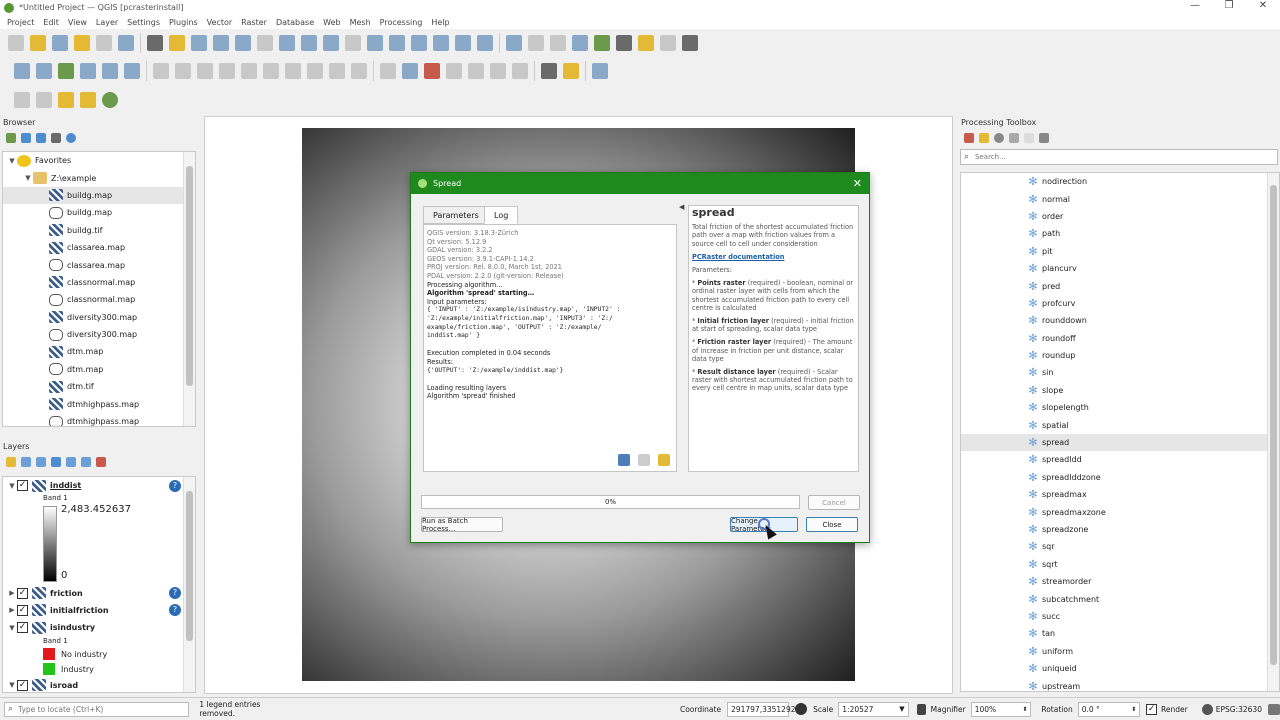 This screenshot has width=1280, height=720. What do you see at coordinates (155, 43) in the screenshot?
I see `pan-icon` at bounding box center [155, 43].